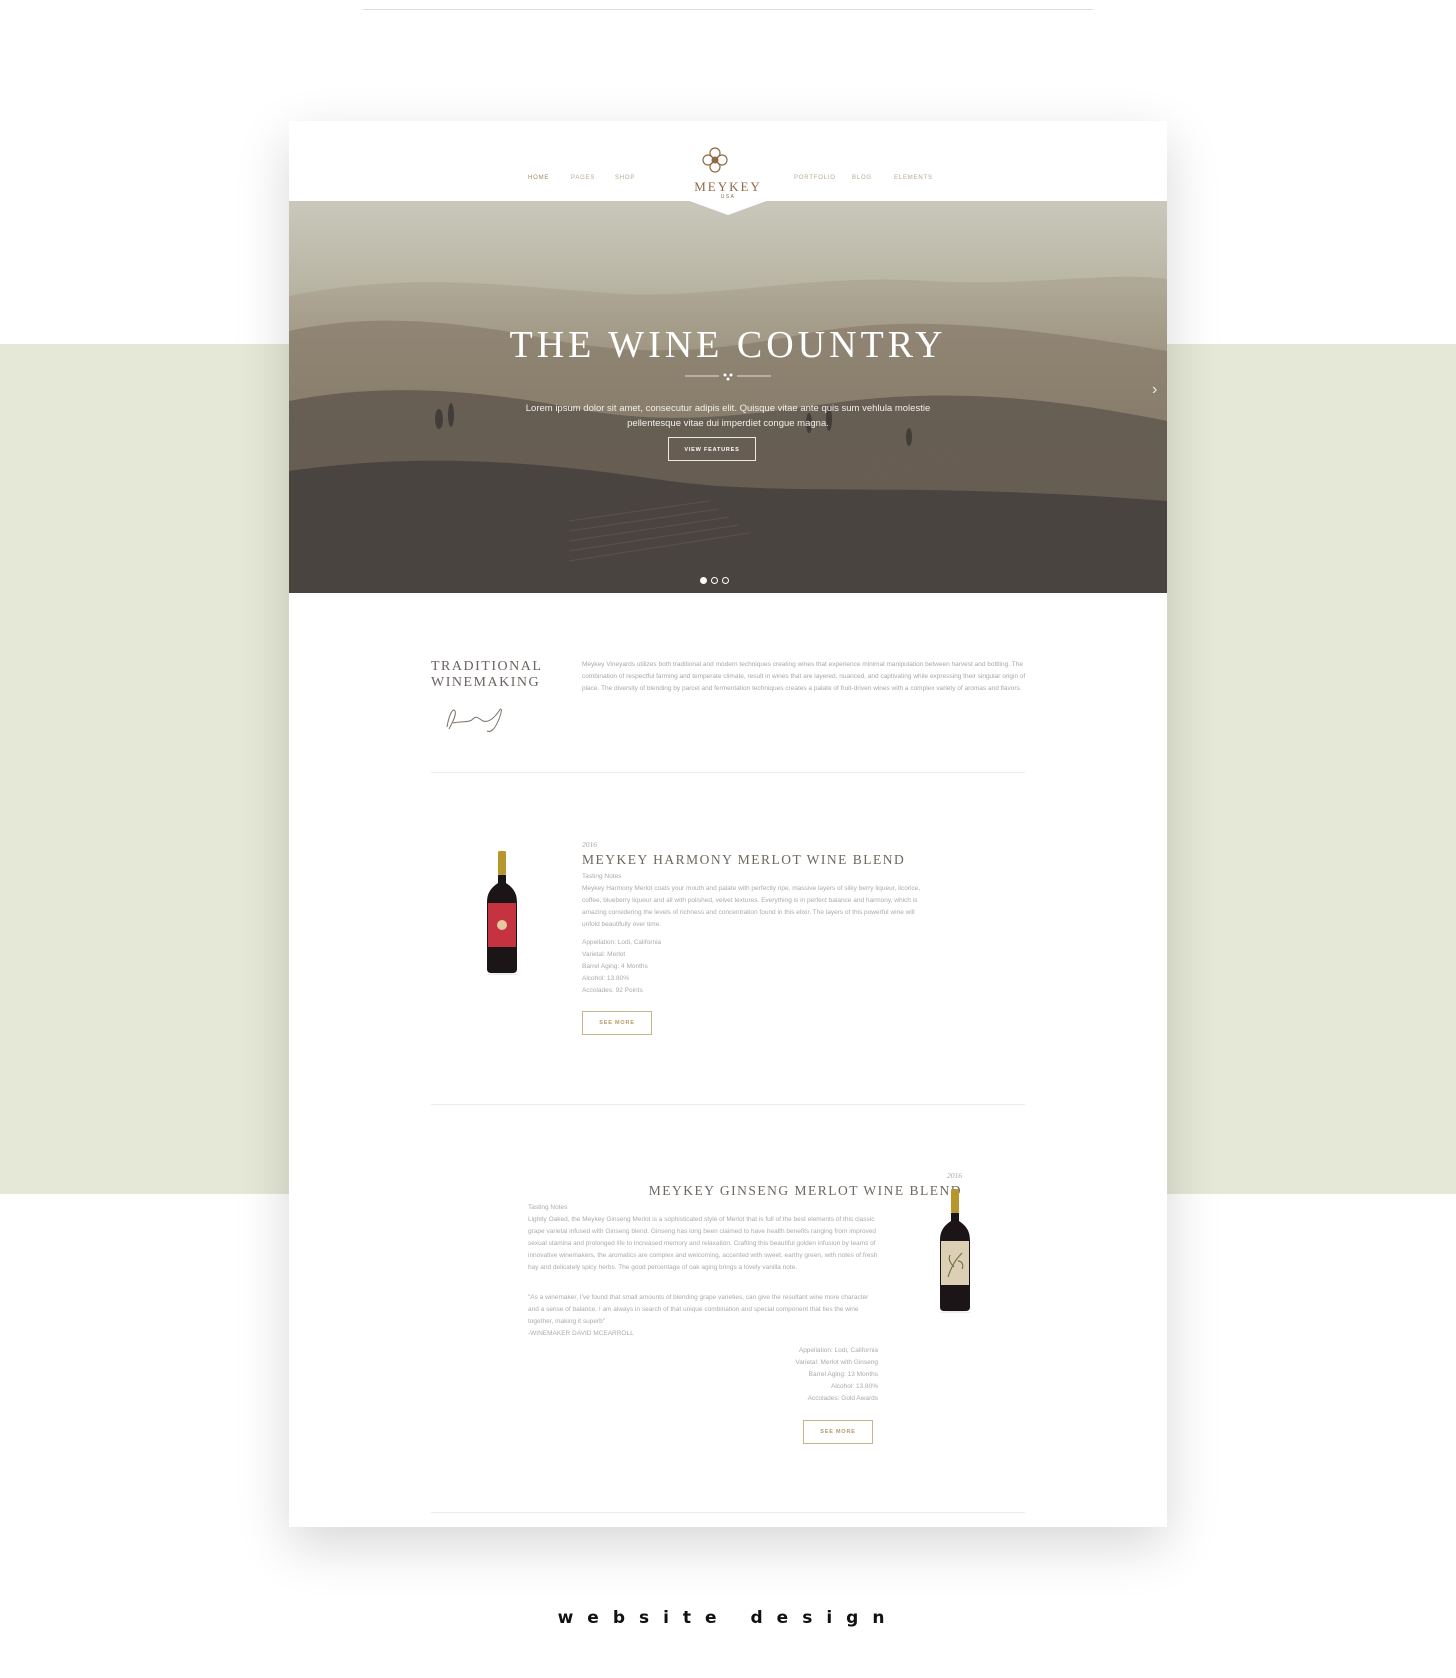 This screenshot has width=1456, height=1678. I want to click on bottle-label, so click(955, 1263).